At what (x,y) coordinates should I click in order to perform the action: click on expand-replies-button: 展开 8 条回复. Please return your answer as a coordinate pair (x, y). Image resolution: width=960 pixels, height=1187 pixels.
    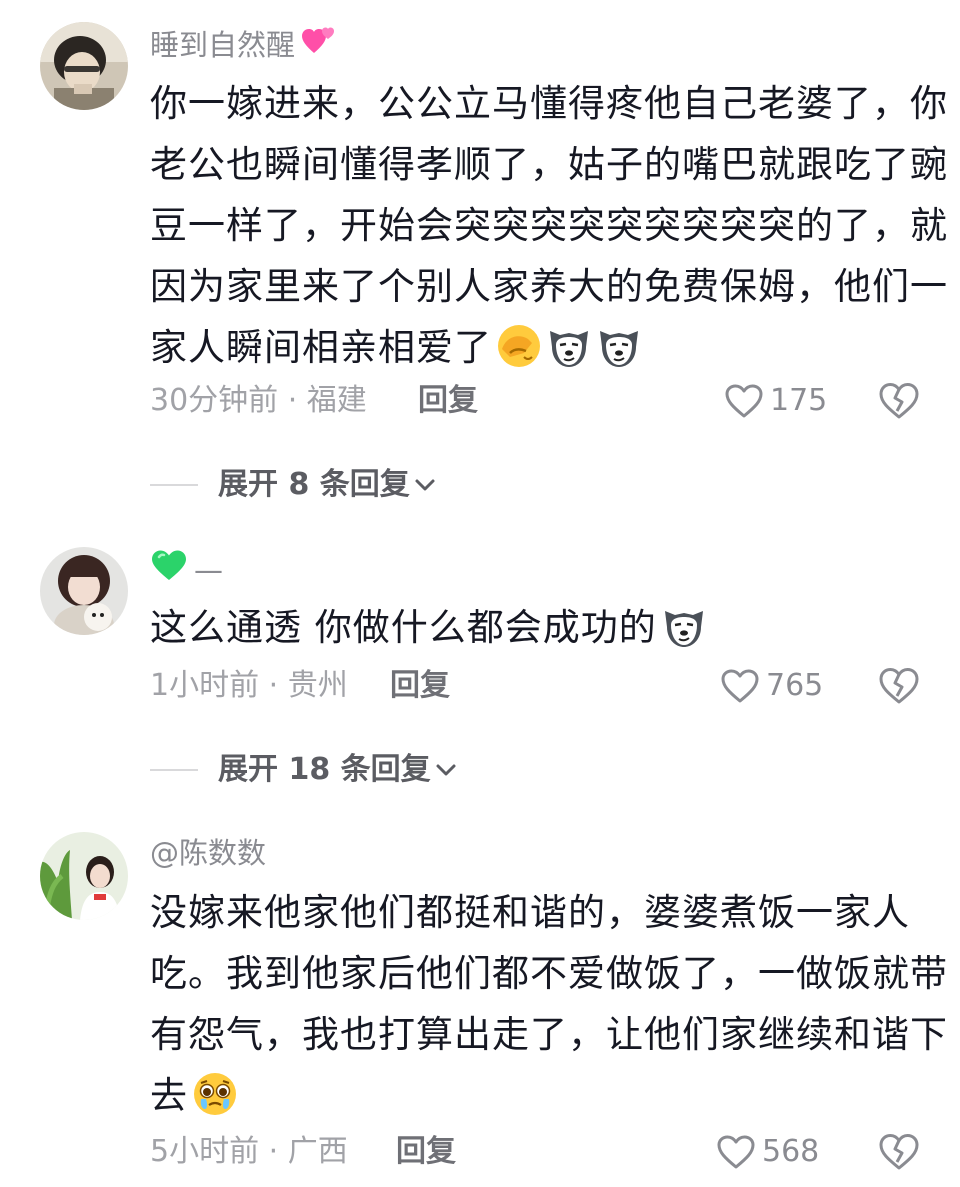
    Looking at the image, I should click on (293, 485).